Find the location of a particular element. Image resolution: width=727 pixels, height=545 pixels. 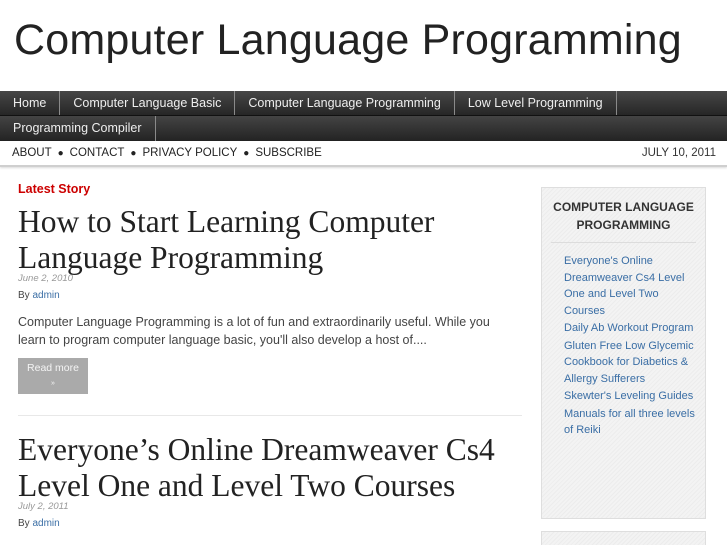

subnav-link-contact: Contact is located at coordinates (97, 153).